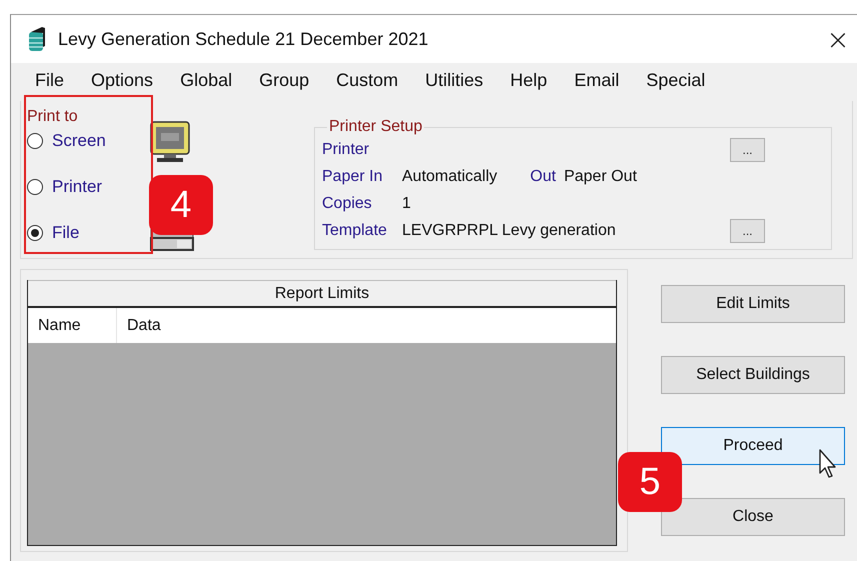  I want to click on menu-item: Email, so click(597, 85).